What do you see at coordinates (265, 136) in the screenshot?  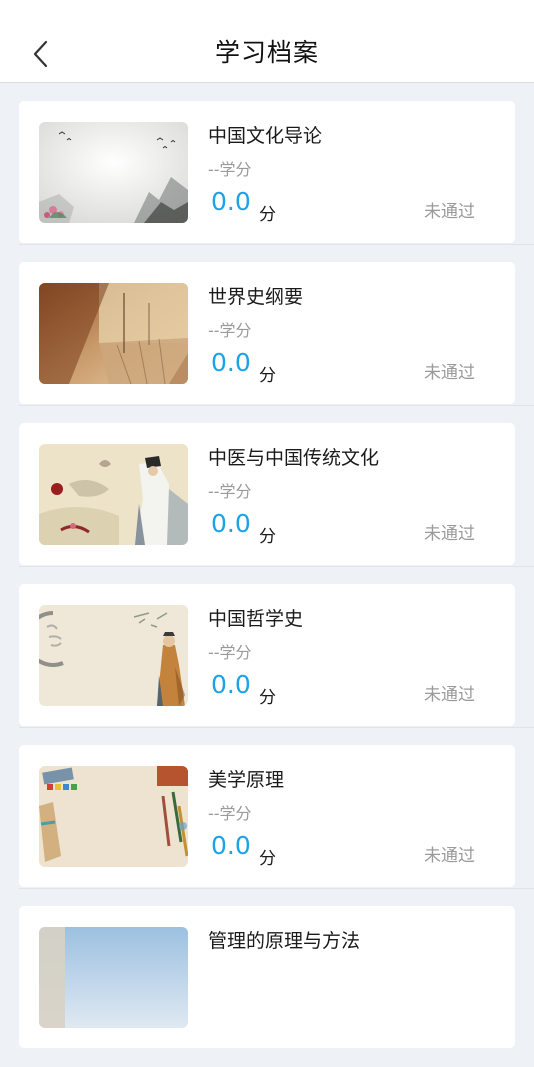 I see `course-name: 中国文化导论` at bounding box center [265, 136].